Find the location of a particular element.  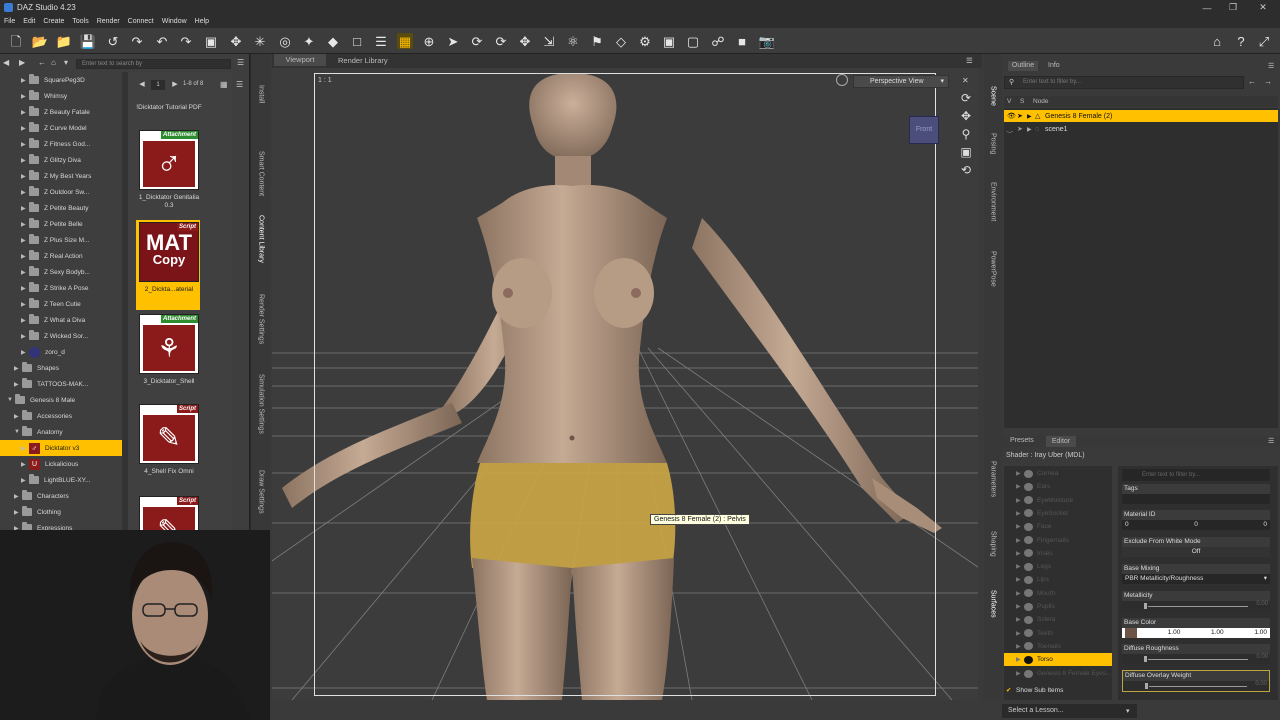

tab-viewport: Viewport is located at coordinates (300, 60).